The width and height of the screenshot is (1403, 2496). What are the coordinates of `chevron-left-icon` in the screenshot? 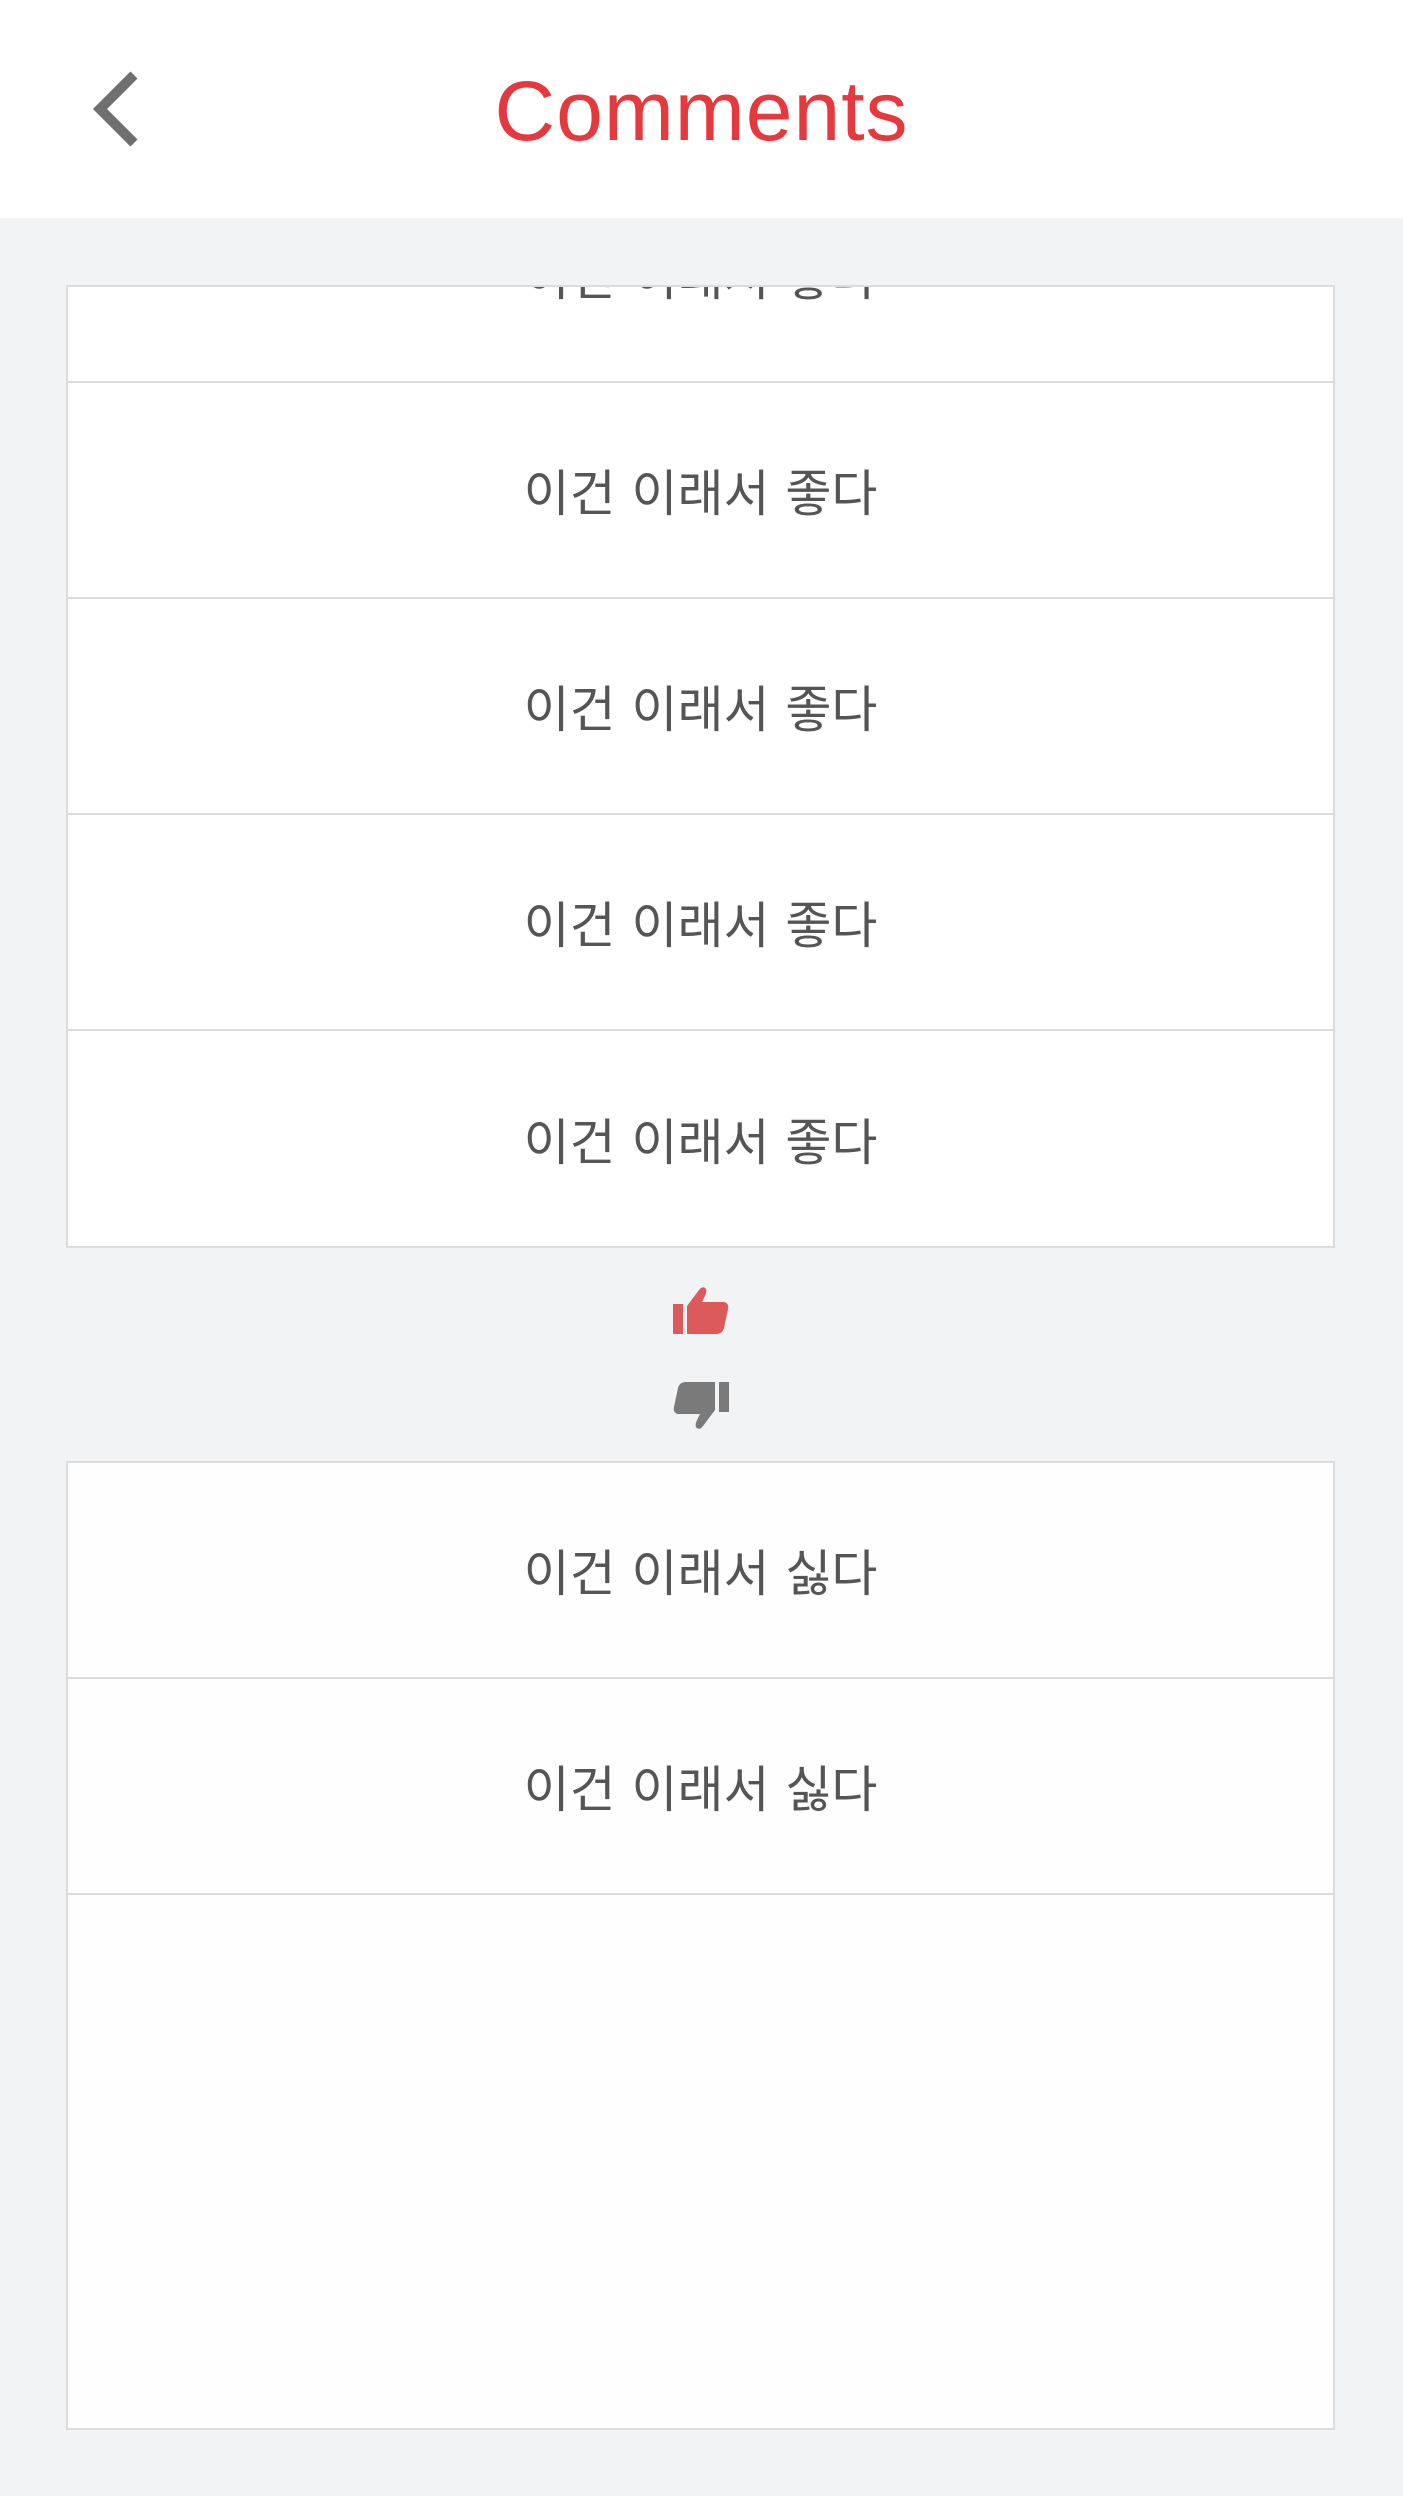 It's located at (115, 109).